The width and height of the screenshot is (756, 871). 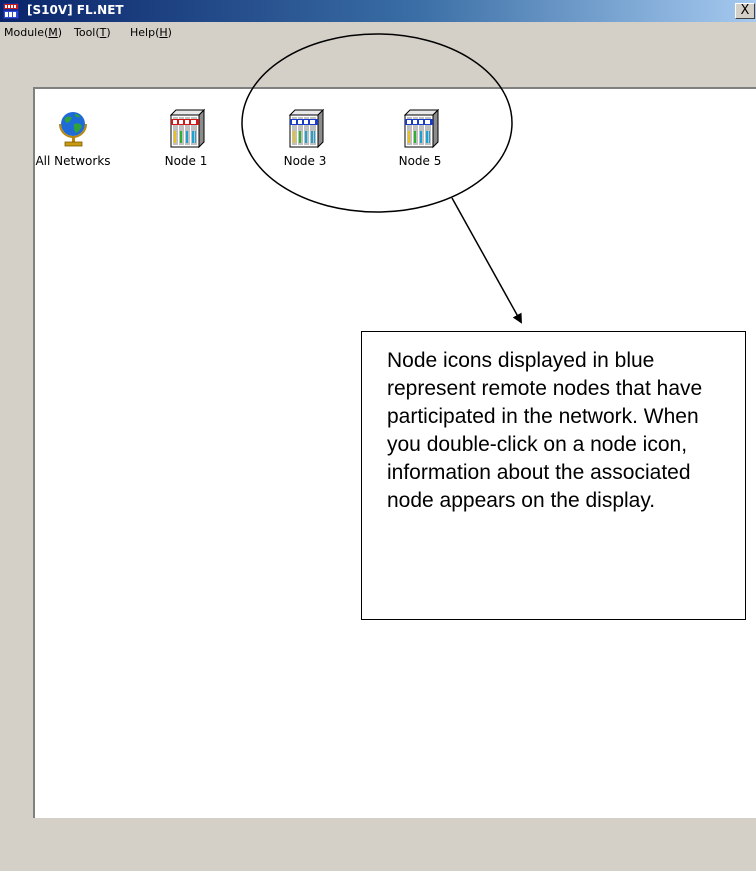 What do you see at coordinates (163, 32) in the screenshot?
I see `menu-help-accel: H` at bounding box center [163, 32].